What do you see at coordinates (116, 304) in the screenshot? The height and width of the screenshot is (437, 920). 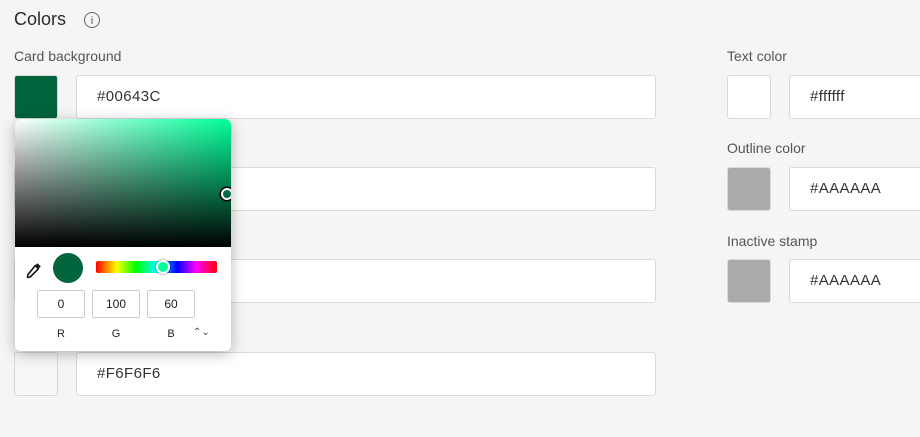 I see `green-input: 100` at bounding box center [116, 304].